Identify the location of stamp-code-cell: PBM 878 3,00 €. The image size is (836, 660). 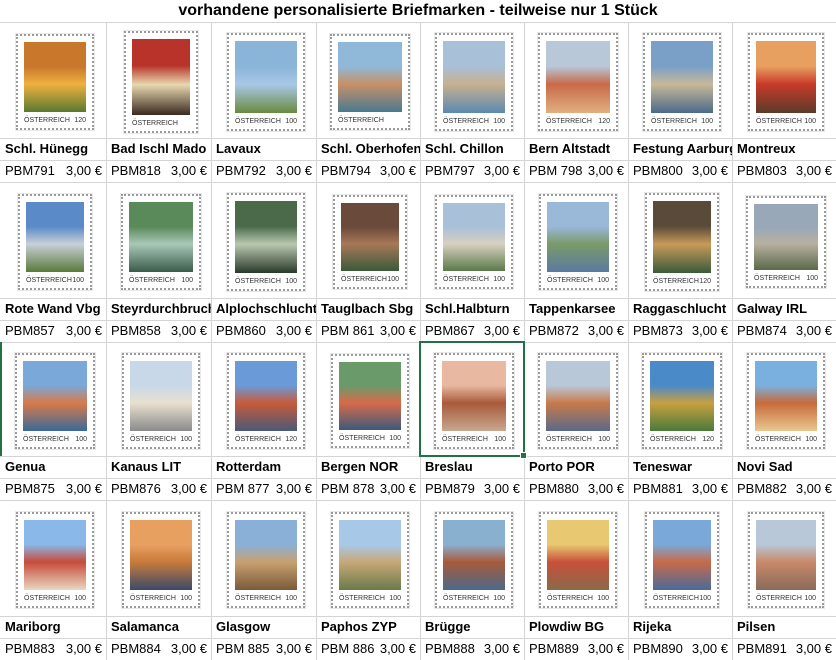
(368, 489).